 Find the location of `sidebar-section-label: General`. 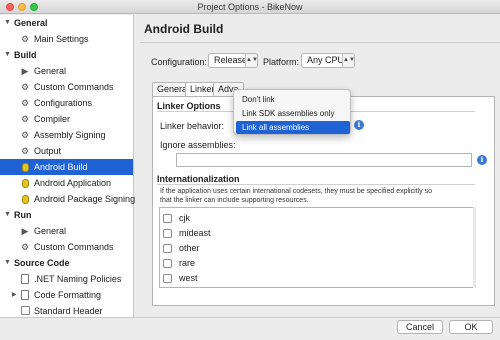

sidebar-section-label: General is located at coordinates (31, 23).